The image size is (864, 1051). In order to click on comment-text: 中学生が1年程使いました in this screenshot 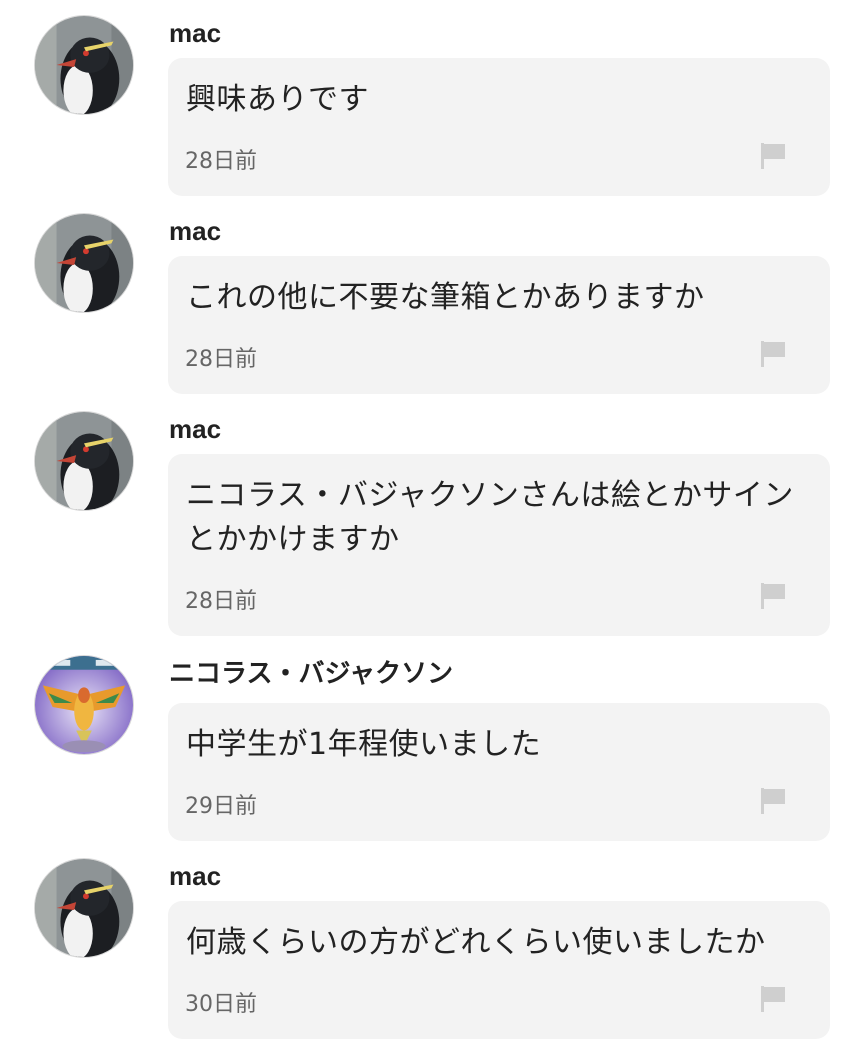, I will do `click(364, 744)`.